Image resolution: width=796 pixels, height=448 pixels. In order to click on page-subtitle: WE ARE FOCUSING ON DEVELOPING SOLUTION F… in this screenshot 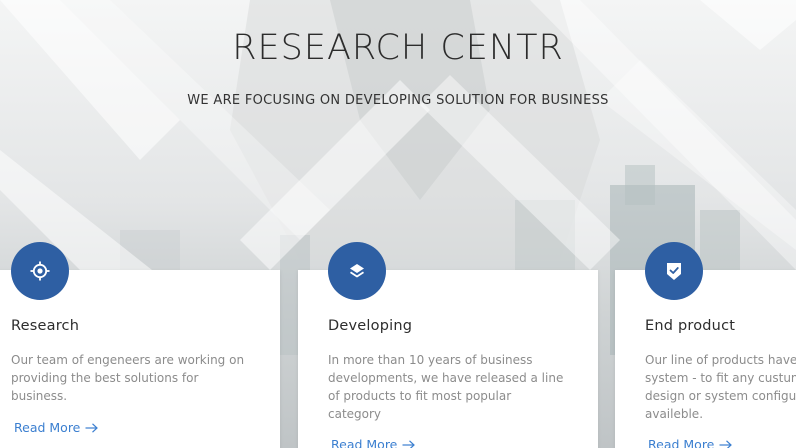, I will do `click(398, 100)`.